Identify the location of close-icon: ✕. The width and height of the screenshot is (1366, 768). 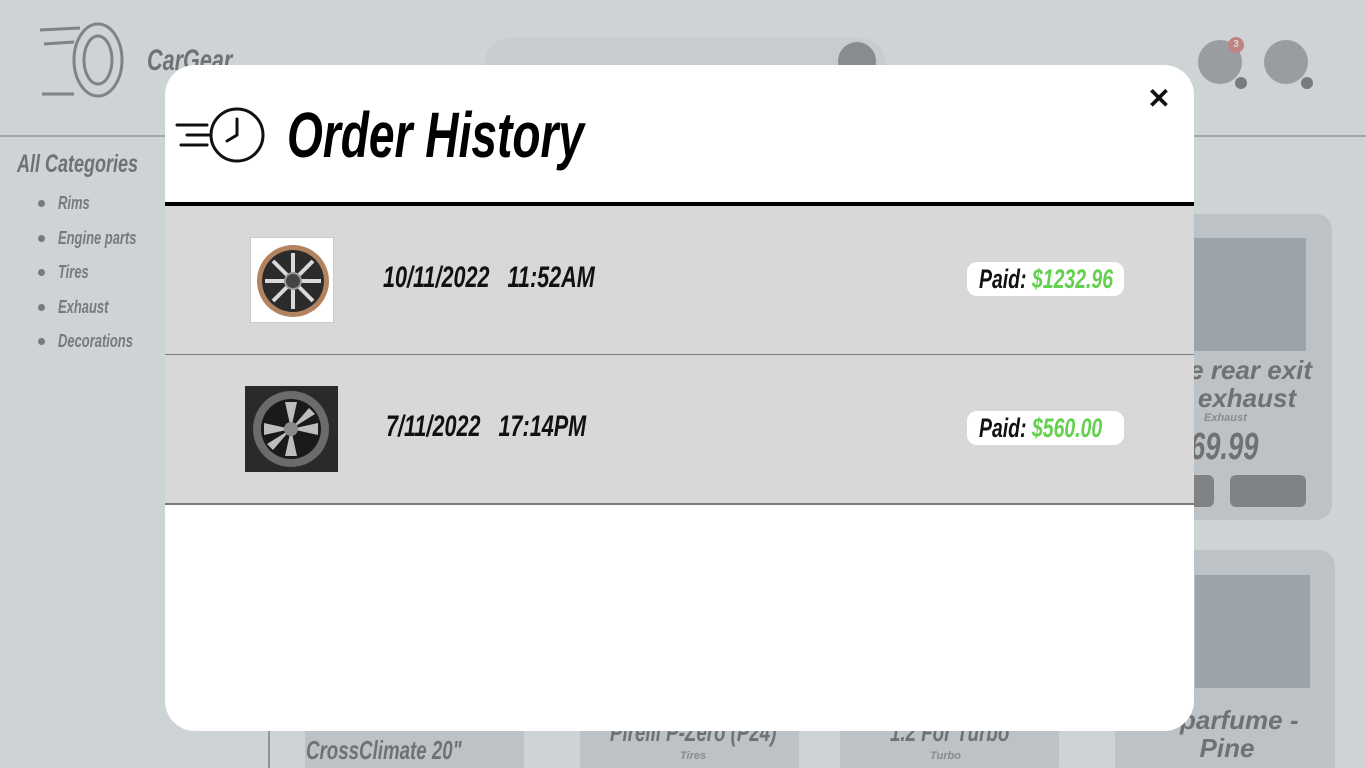
(1159, 99).